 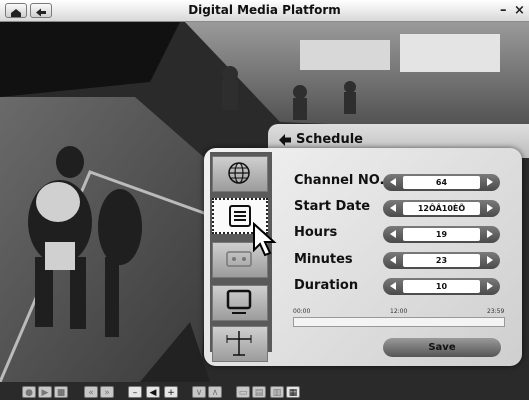 I want to click on save-button: Save, so click(x=442, y=347).